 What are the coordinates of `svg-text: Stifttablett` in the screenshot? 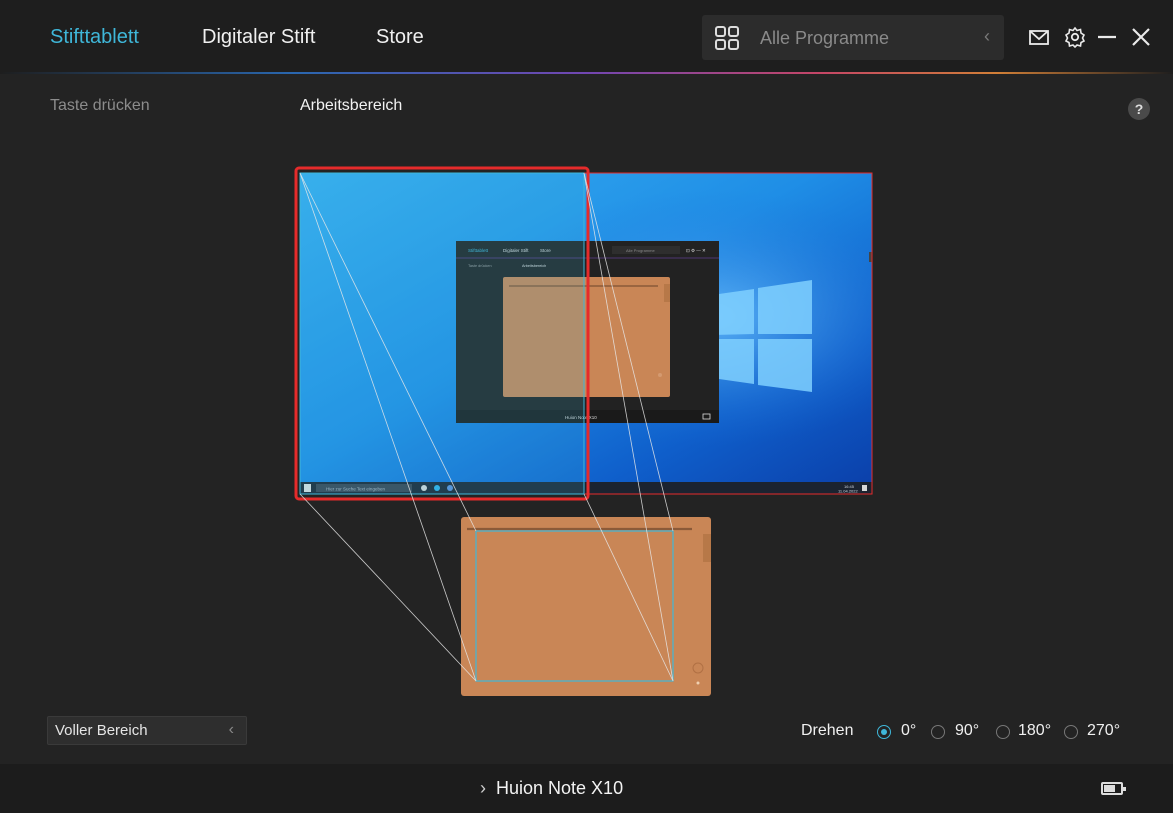 It's located at (478, 250).